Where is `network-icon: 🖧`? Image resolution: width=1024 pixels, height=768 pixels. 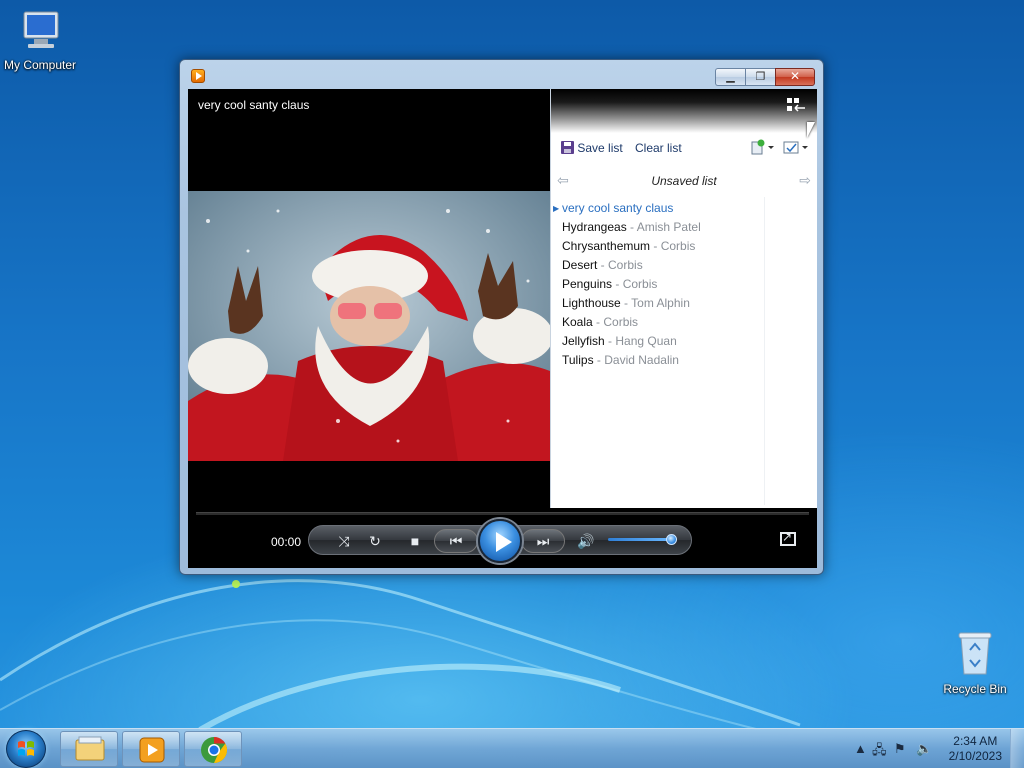
network-icon: 🖧 is located at coordinates (879, 752).